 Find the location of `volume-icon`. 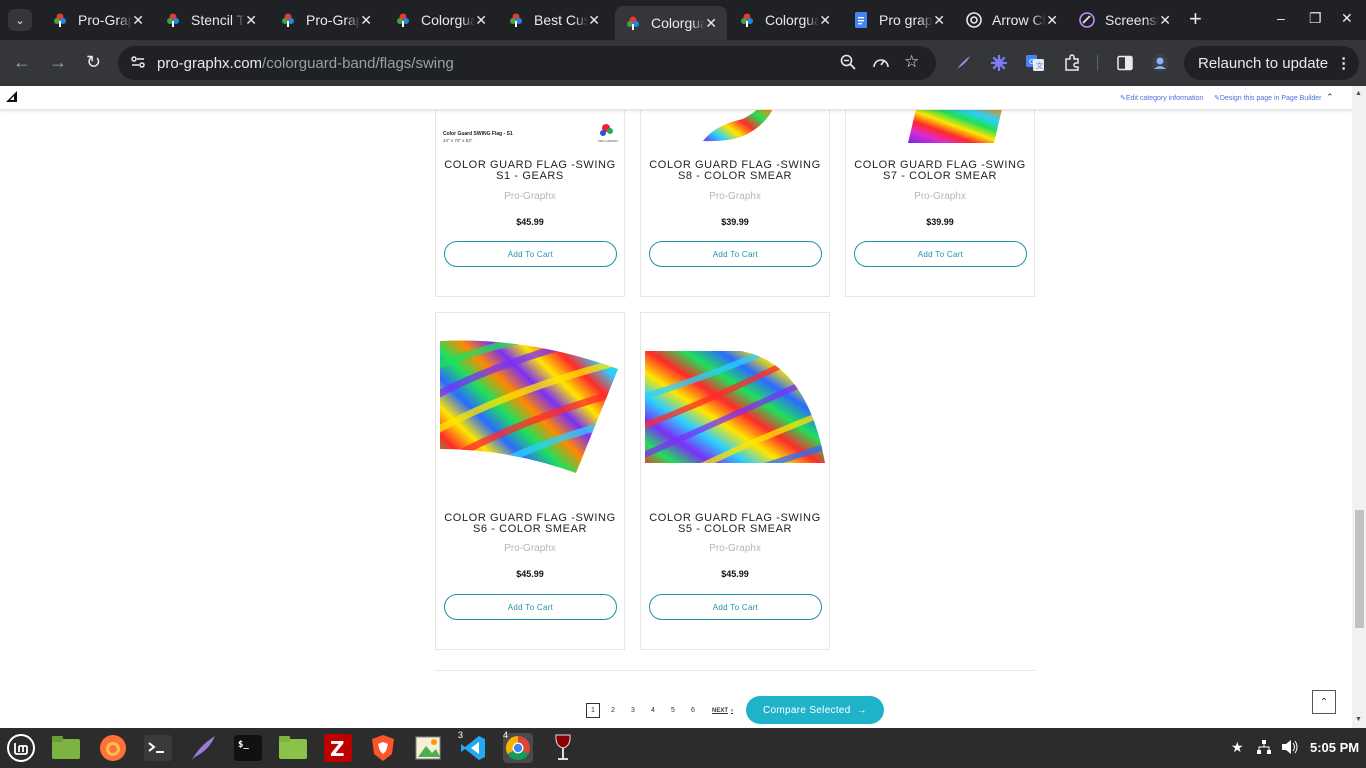

volume-icon is located at coordinates (1290, 748).